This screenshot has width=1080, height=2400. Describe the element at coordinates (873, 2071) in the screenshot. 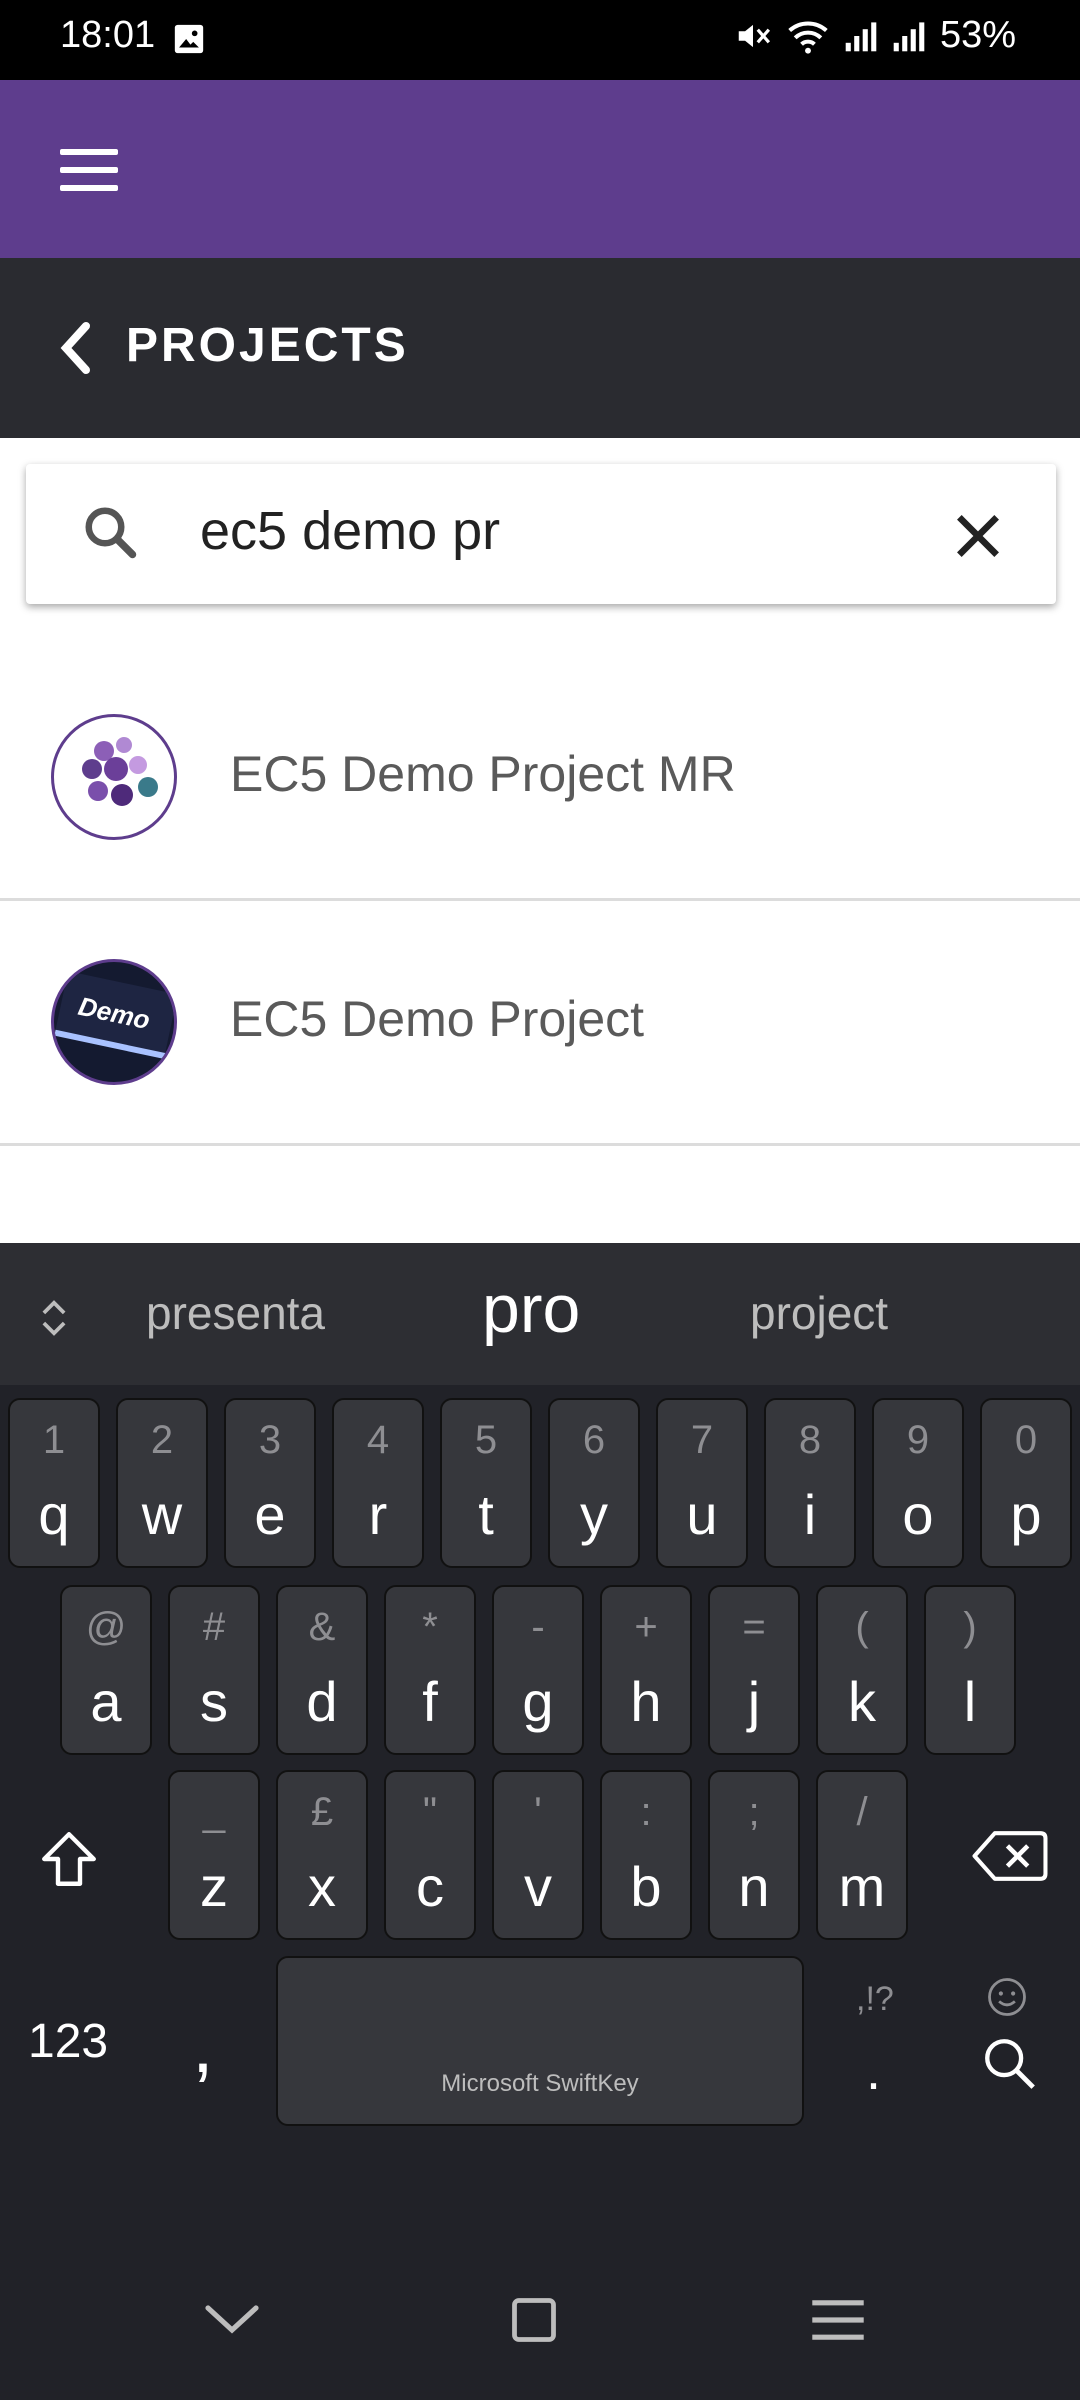

I see `period-key: .` at that location.